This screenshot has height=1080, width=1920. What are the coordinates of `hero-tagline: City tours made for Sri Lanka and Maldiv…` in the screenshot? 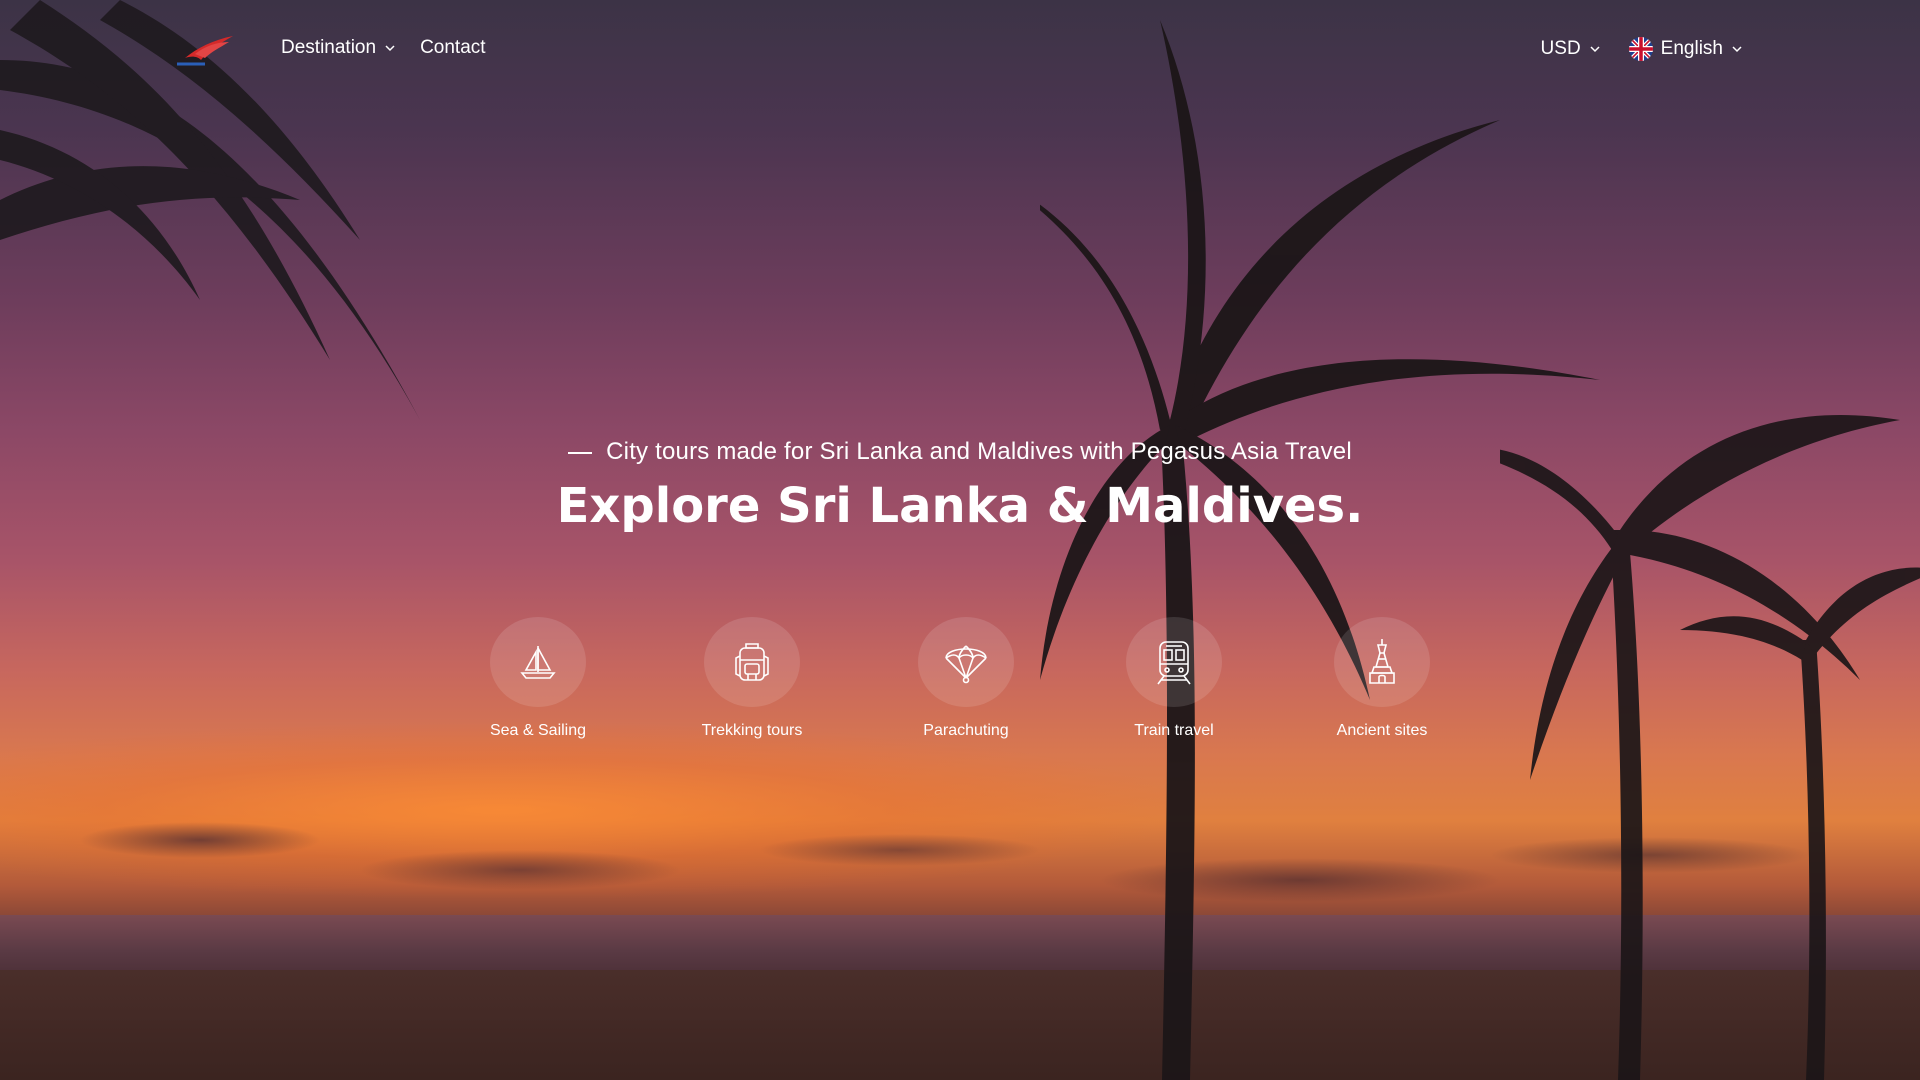 It's located at (960, 452).